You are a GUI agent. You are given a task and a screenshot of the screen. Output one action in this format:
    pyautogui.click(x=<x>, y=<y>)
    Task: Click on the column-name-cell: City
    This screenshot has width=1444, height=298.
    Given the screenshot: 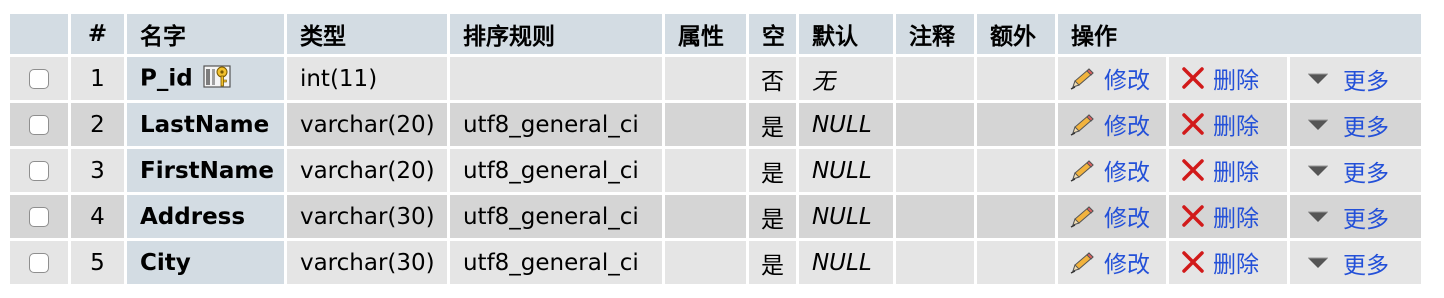 What is the action you would take?
    pyautogui.click(x=205, y=262)
    